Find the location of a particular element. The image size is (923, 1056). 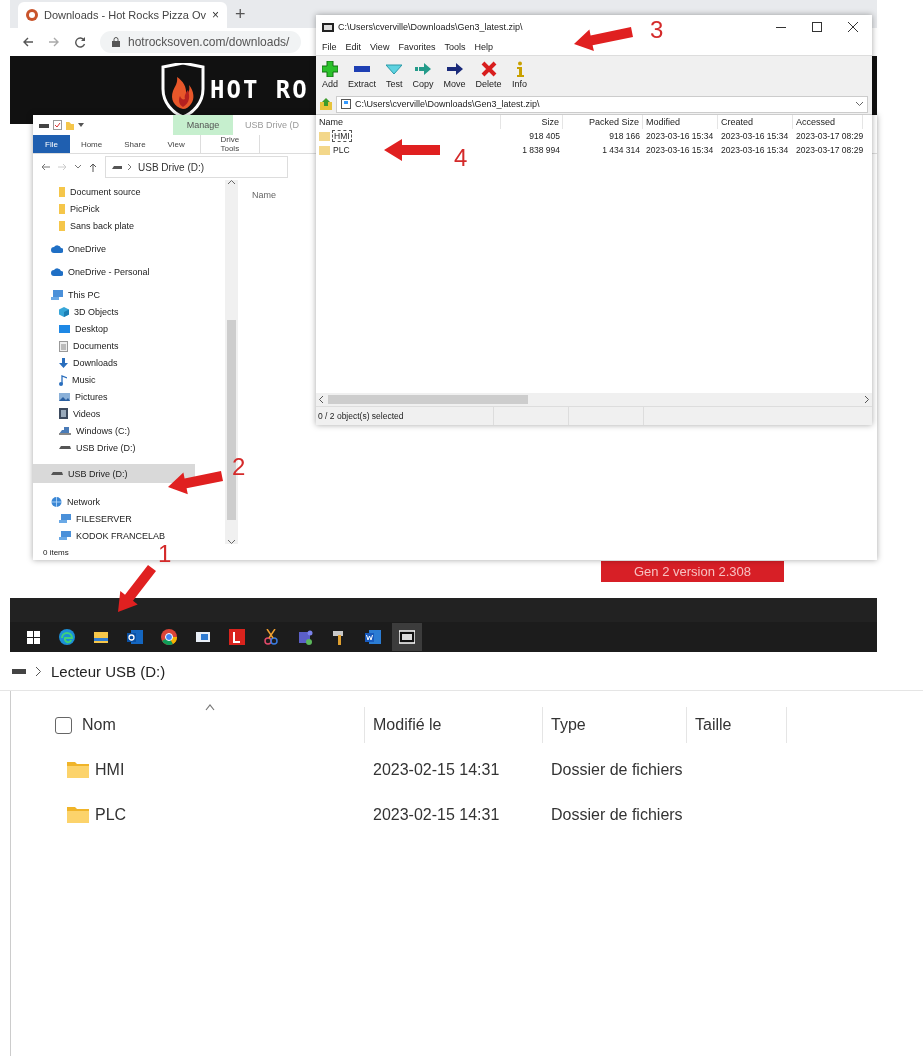

nav-item: OneDrive is located at coordinates (129, 249).